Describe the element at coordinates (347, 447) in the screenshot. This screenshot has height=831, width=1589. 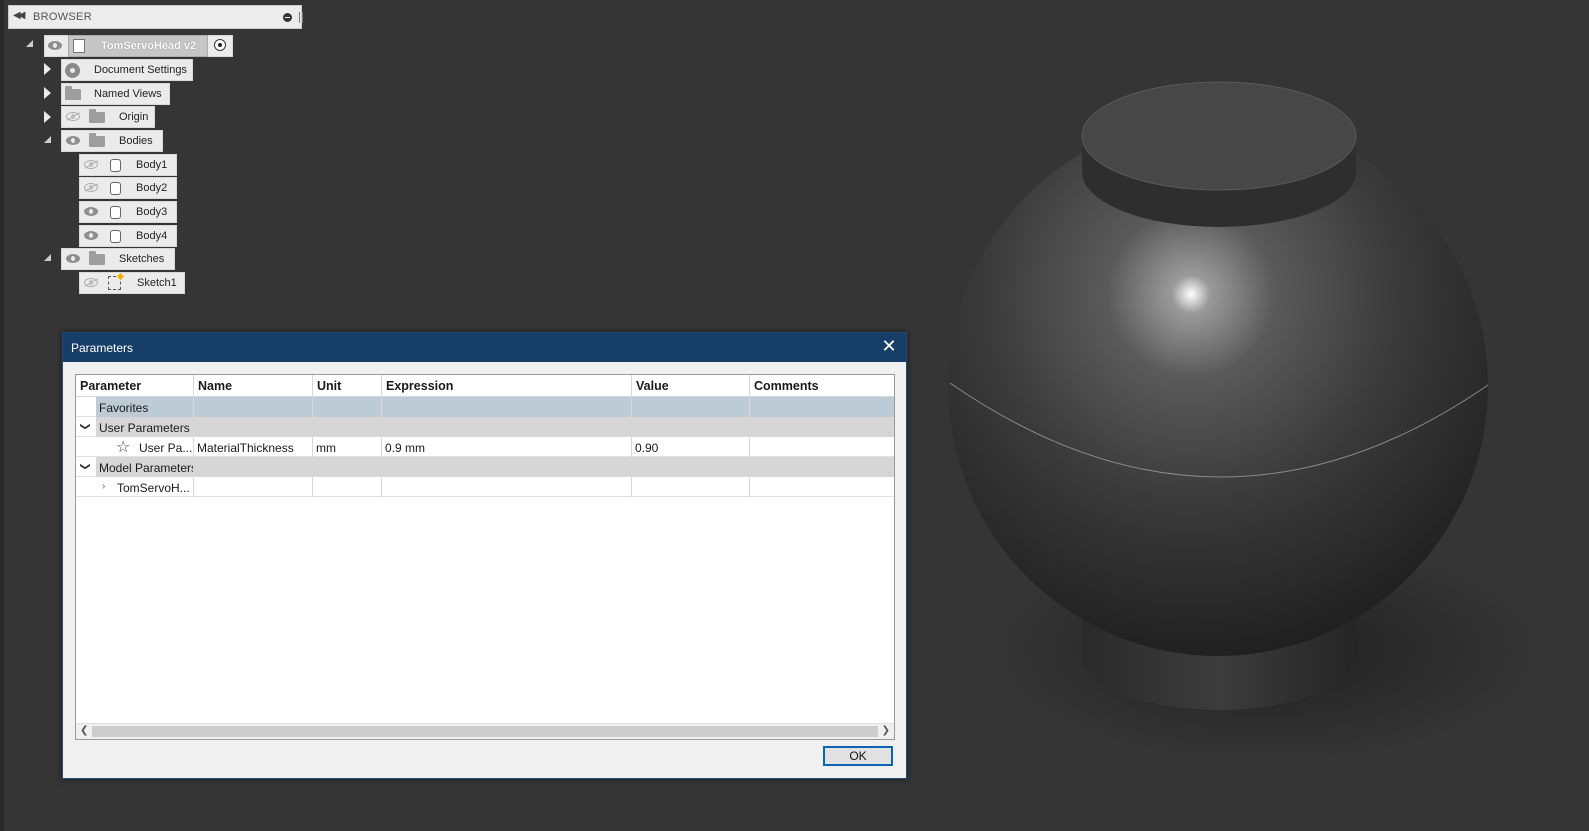
I see `unit-cell: mm` at that location.